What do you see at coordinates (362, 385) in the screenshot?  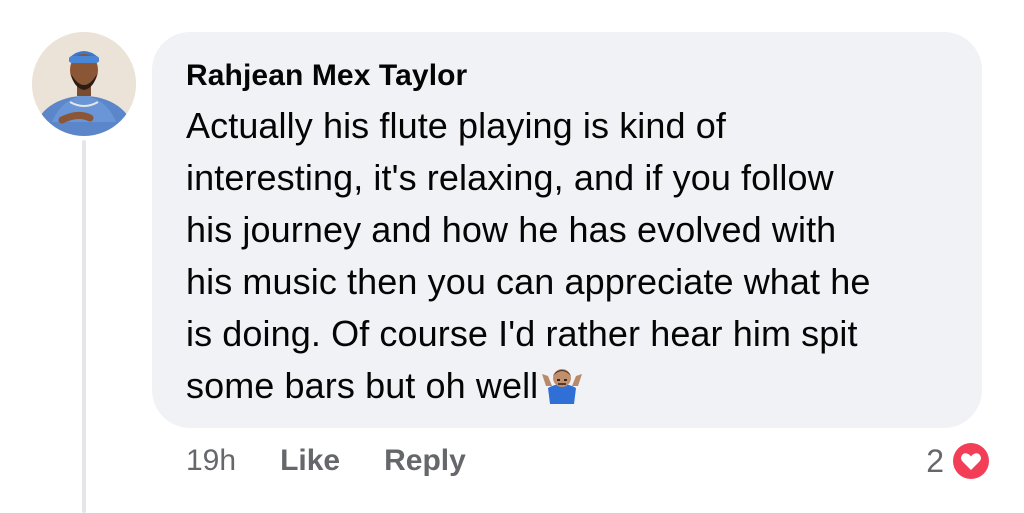 I see `comment-line: some bars but oh well` at bounding box center [362, 385].